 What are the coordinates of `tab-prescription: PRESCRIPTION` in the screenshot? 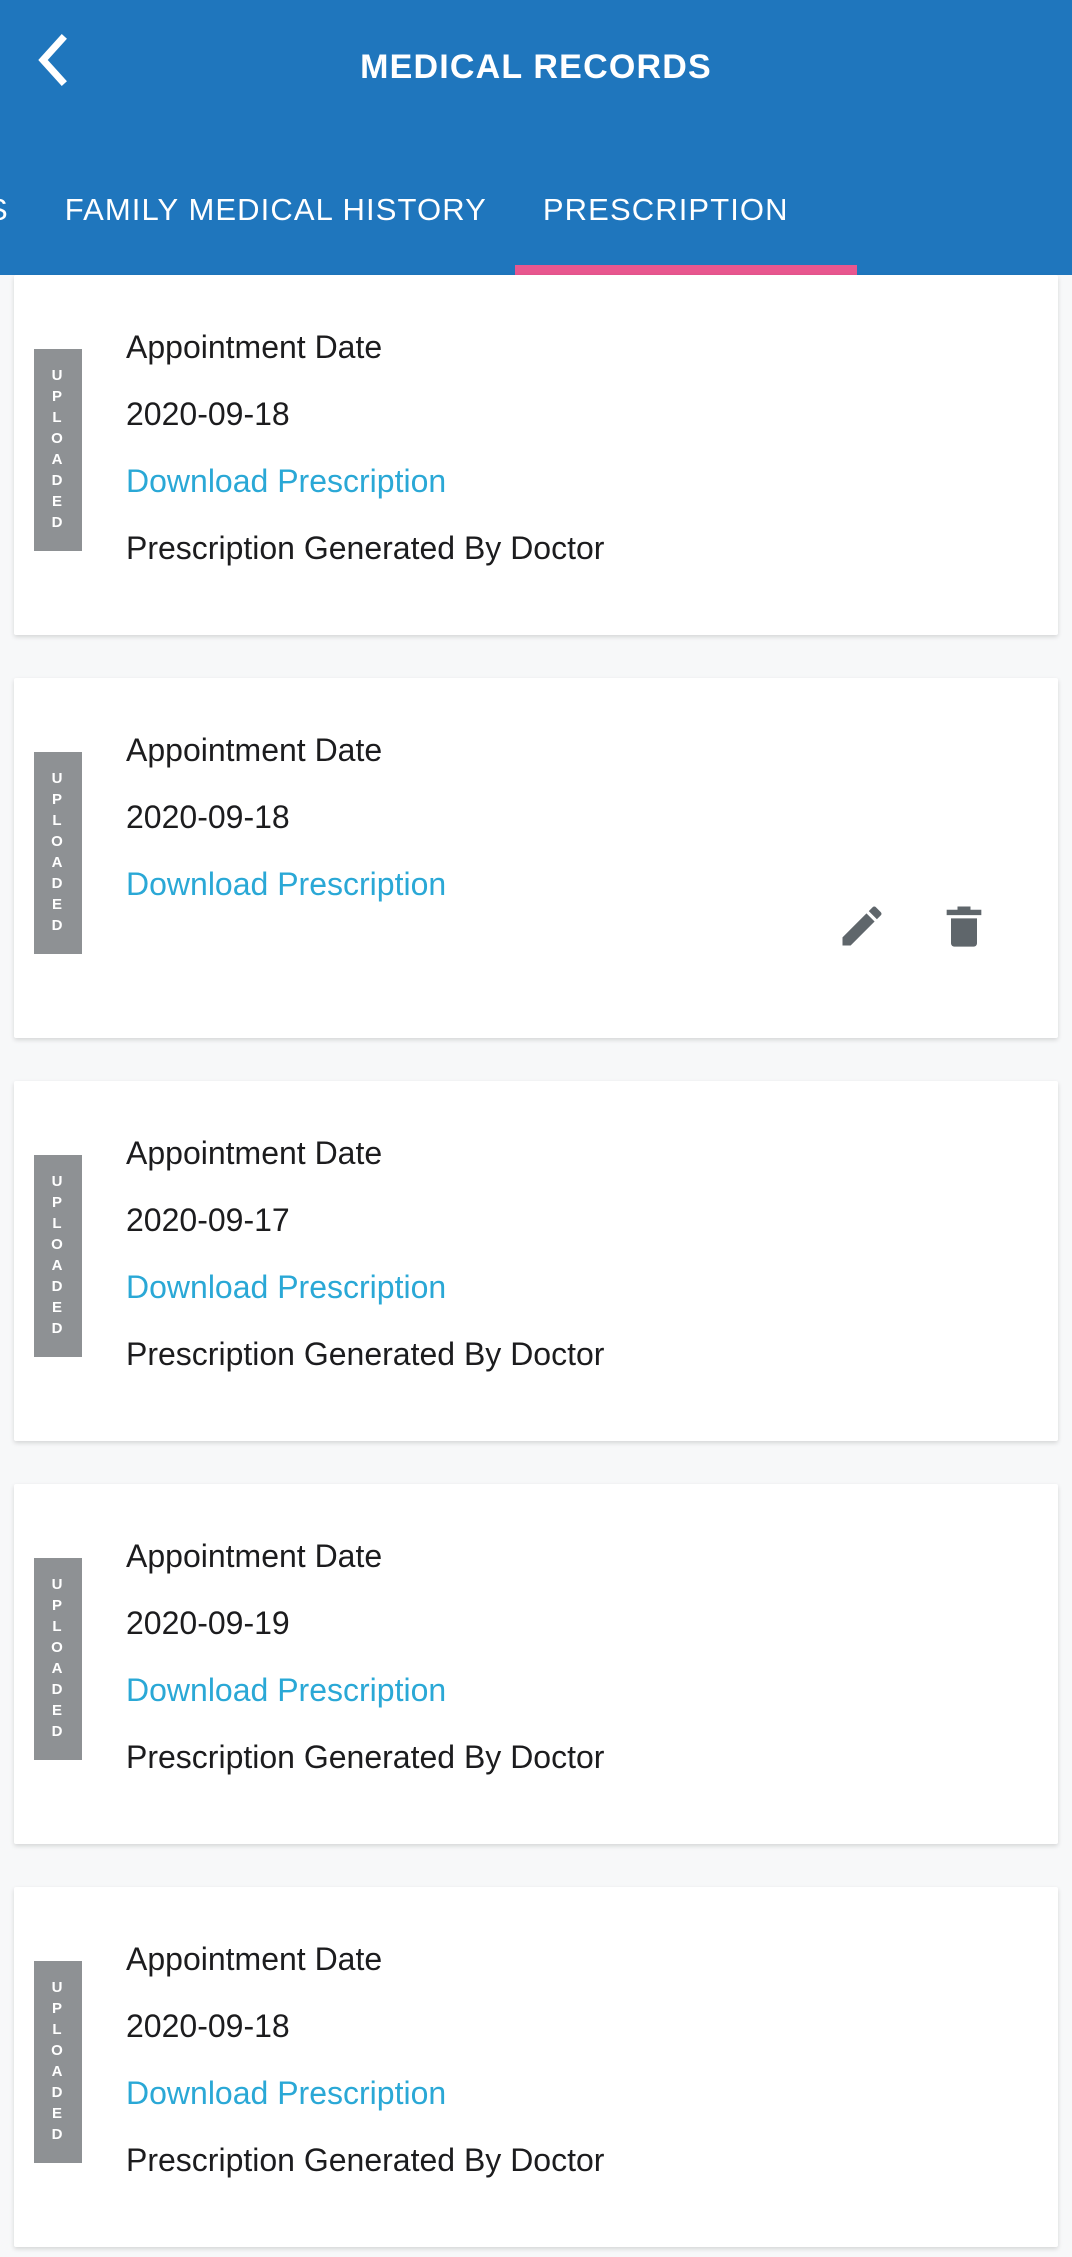 It's located at (685, 210).